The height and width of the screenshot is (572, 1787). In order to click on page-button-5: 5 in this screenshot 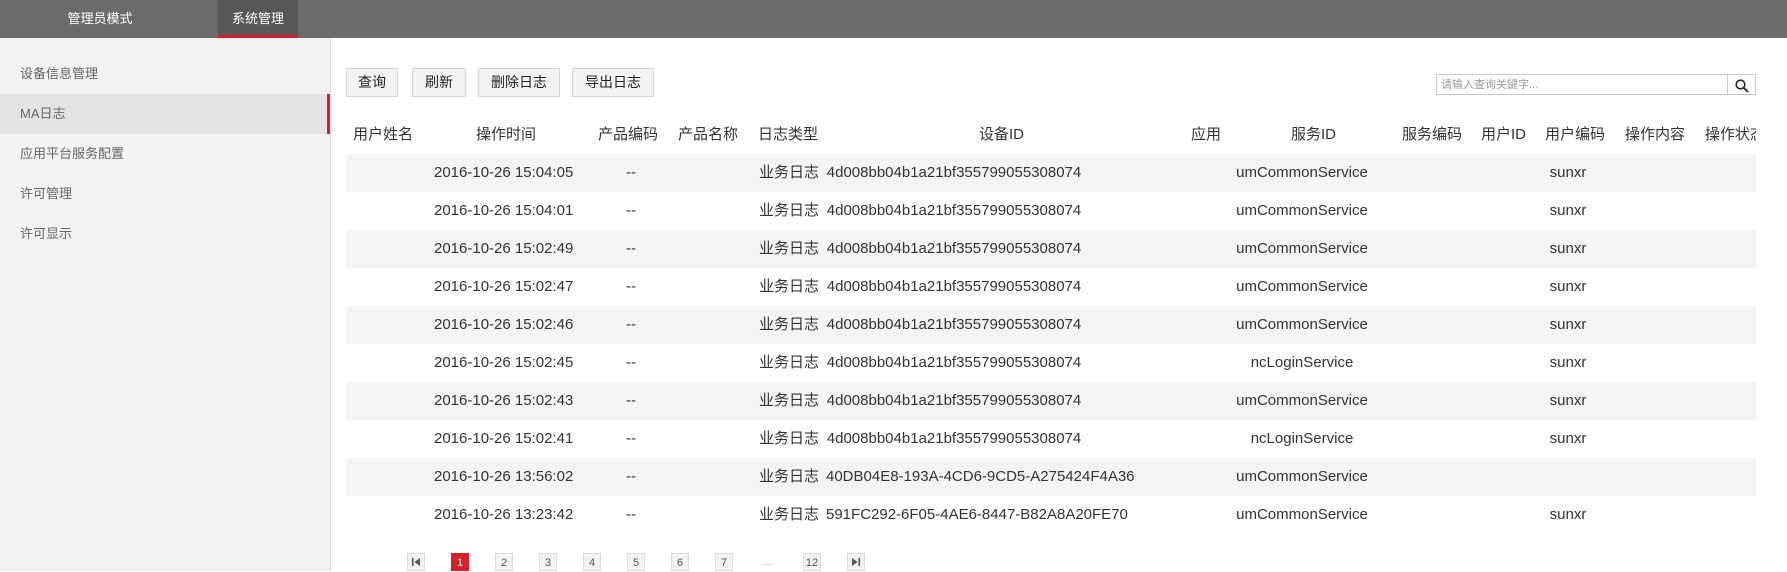, I will do `click(636, 562)`.